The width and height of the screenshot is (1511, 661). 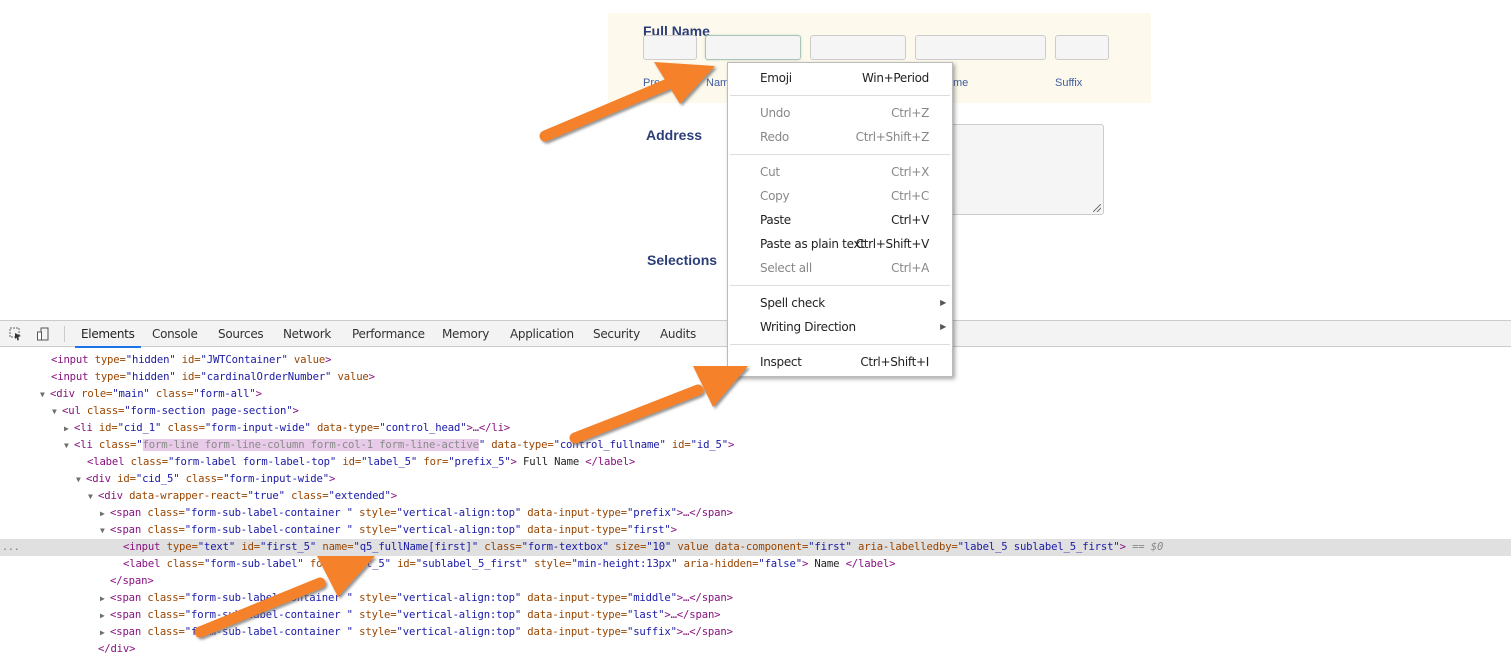 What do you see at coordinates (755, 649) in the screenshot?
I see `dom-node: </div>` at bounding box center [755, 649].